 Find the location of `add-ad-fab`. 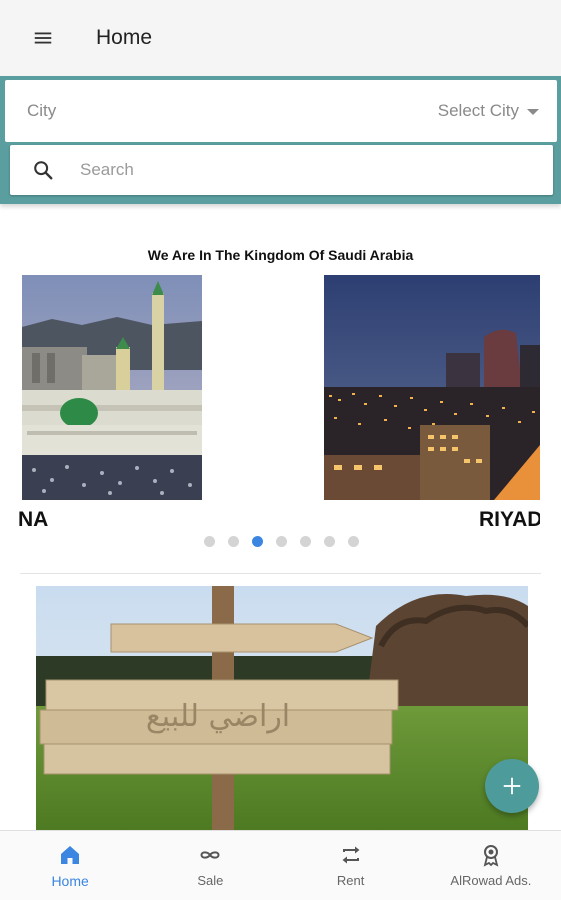

add-ad-fab is located at coordinates (512, 786).